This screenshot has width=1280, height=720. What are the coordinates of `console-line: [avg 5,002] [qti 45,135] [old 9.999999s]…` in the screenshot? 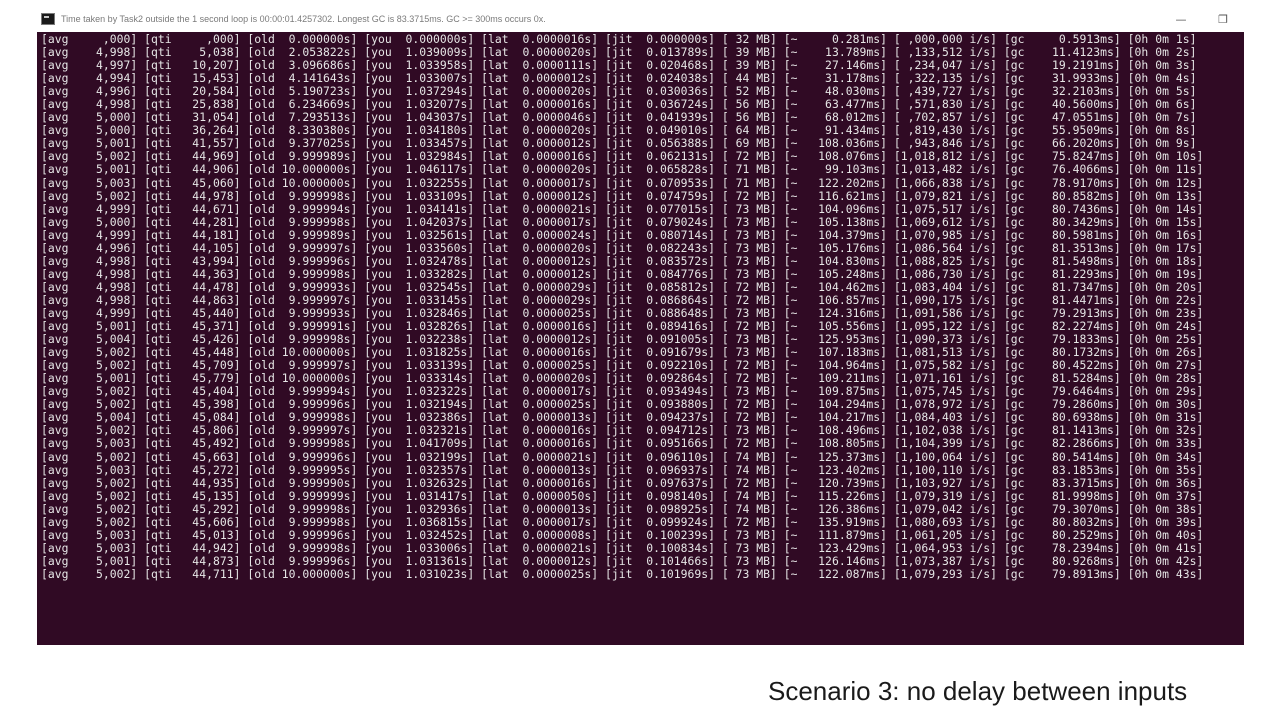 It's located at (622, 495).